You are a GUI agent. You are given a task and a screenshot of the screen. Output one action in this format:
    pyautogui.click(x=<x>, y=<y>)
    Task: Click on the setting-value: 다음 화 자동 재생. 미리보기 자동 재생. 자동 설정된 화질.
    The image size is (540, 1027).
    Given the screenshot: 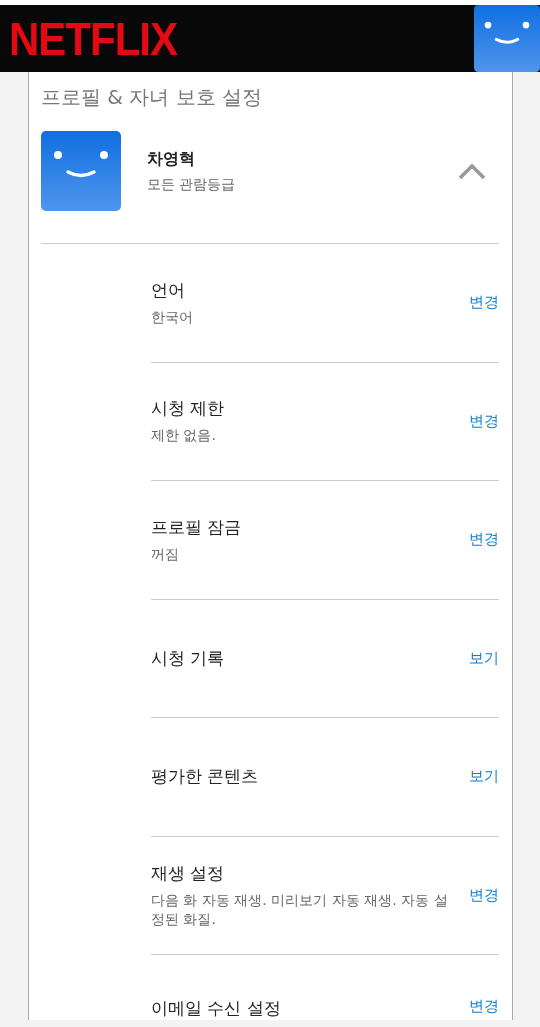 What is the action you would take?
    pyautogui.click(x=300, y=909)
    